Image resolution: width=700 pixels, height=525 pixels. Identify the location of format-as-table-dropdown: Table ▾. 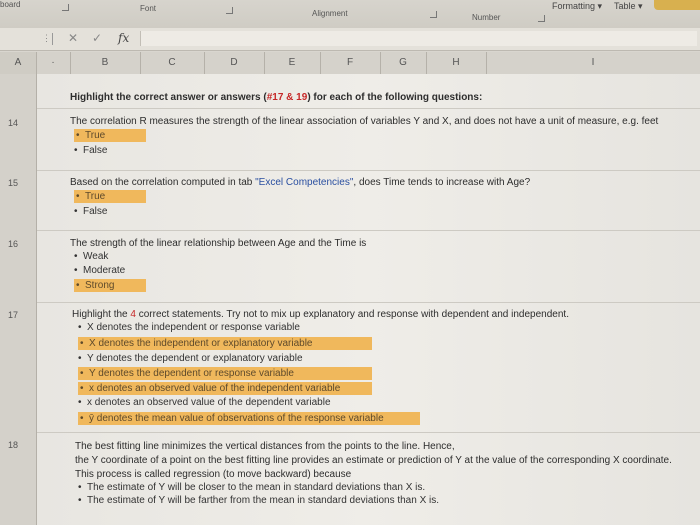
(628, 6).